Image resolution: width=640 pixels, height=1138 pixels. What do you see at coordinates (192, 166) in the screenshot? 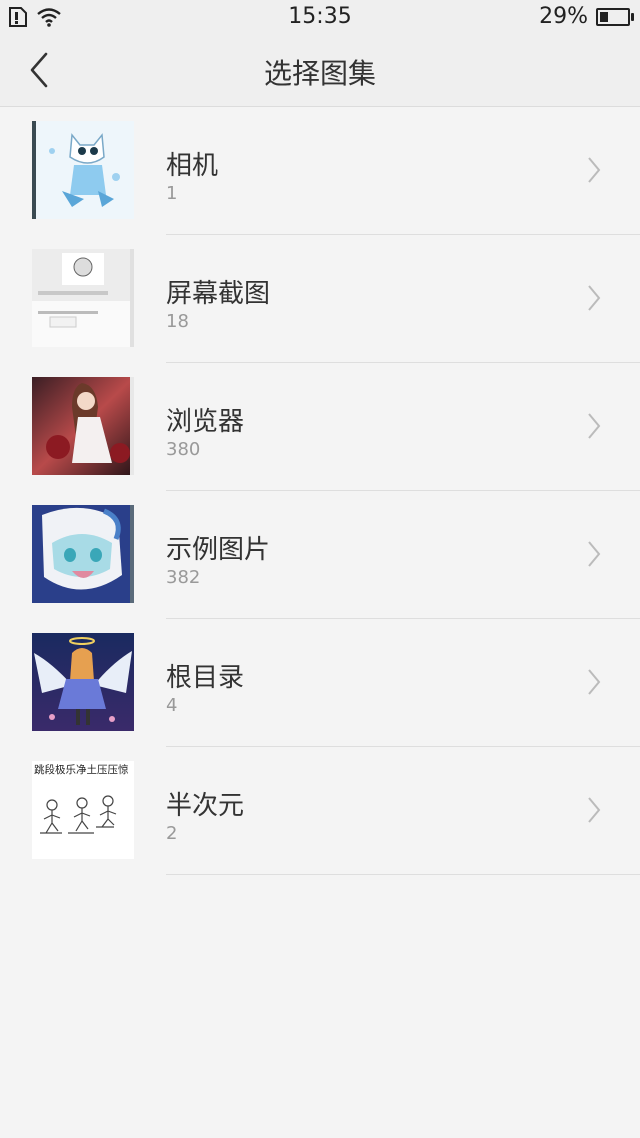
I see `album-name: 相机` at bounding box center [192, 166].